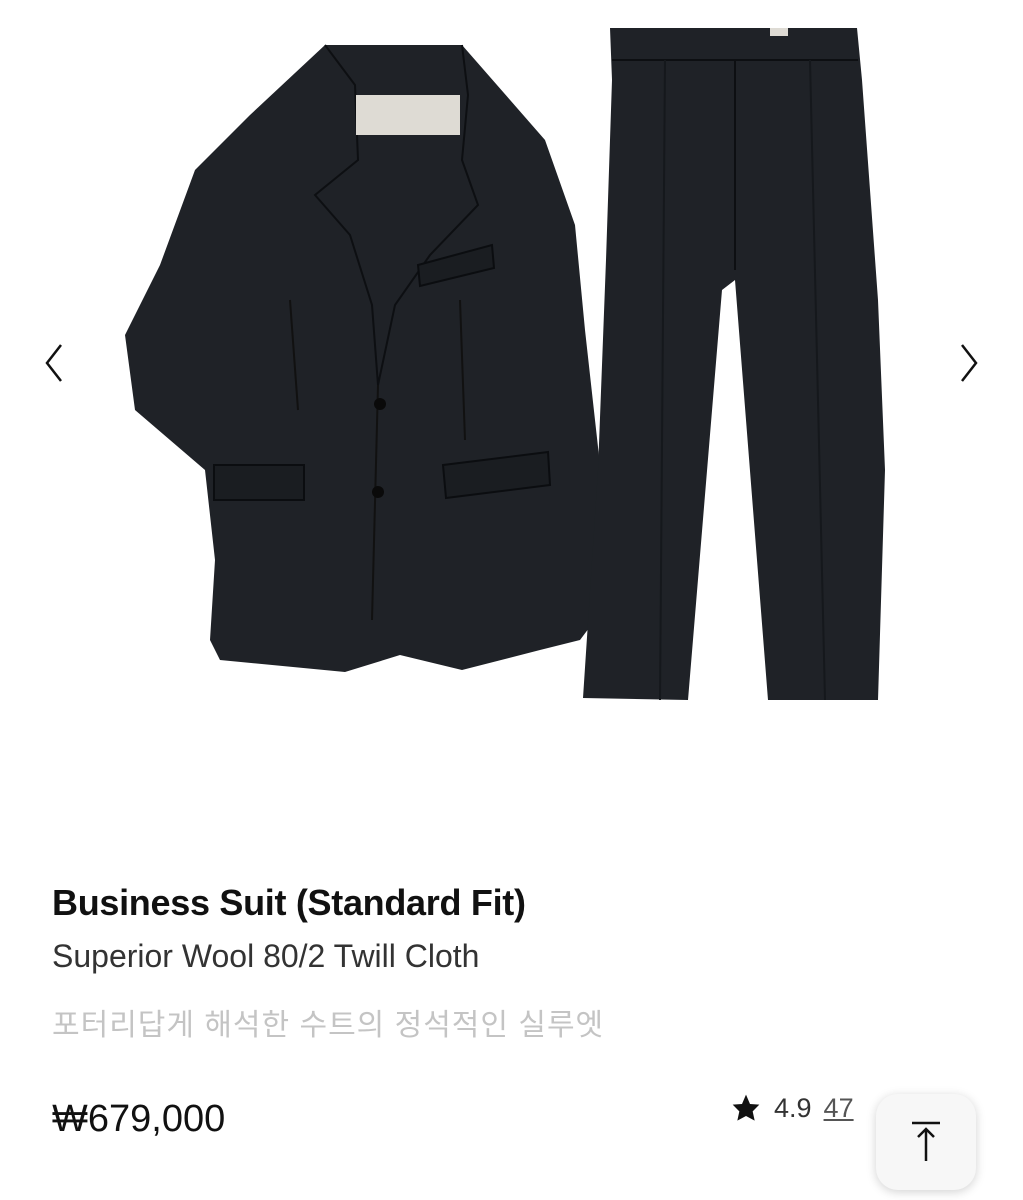 Image resolution: width=1023 pixels, height=1200 pixels. I want to click on arrow-up-to-top-icon, so click(926, 1141).